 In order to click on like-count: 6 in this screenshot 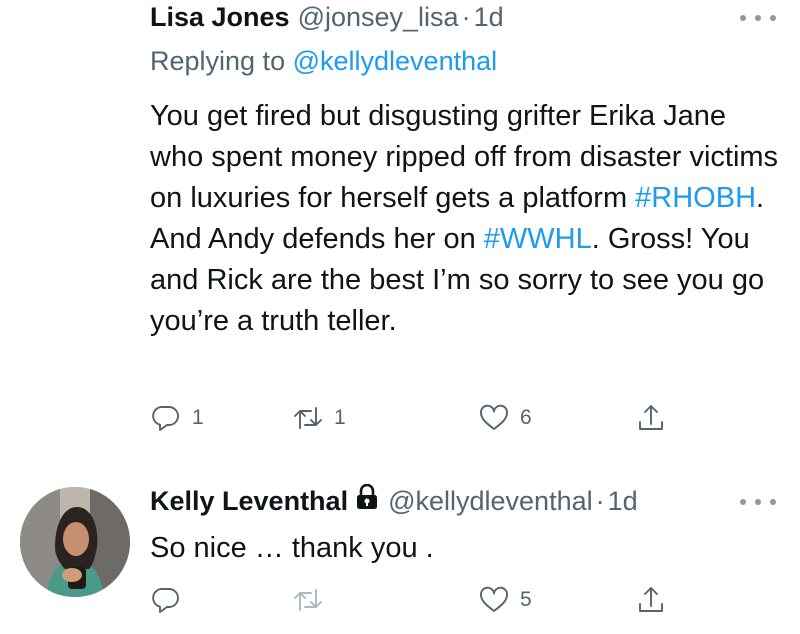, I will do `click(526, 417)`.